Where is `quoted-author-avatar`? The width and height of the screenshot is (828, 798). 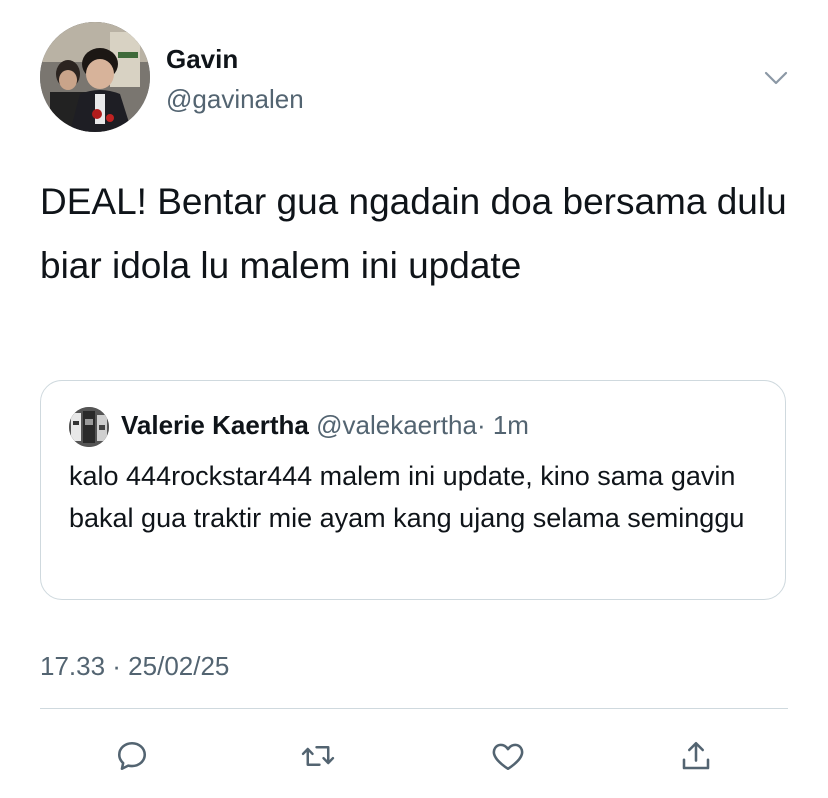 quoted-author-avatar is located at coordinates (89, 427).